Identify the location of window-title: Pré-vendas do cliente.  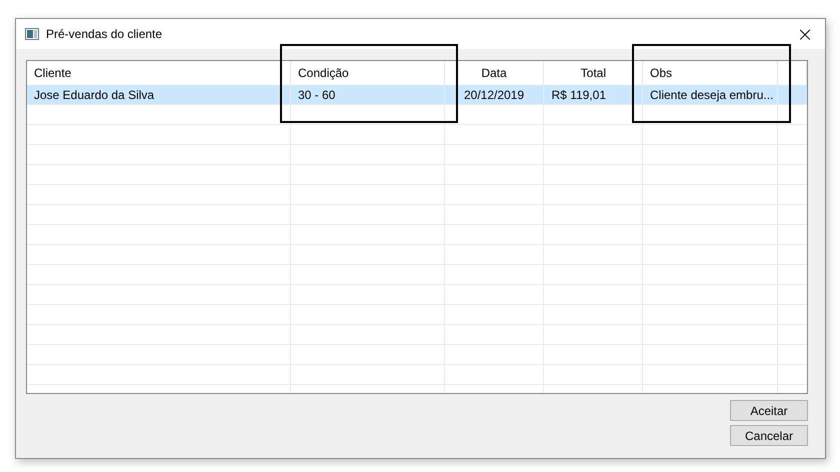
(104, 34).